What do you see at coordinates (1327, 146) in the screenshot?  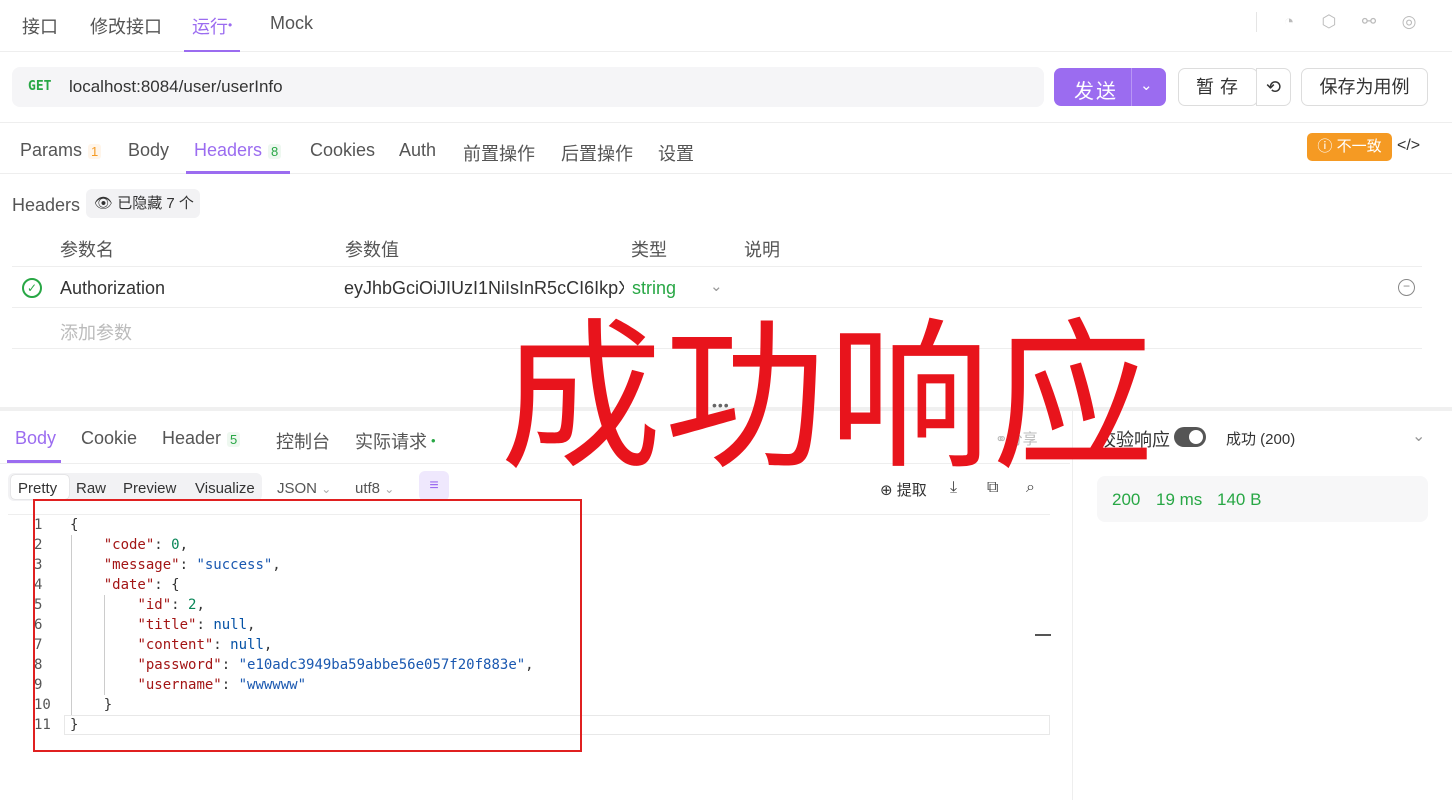 I see `warning-icon: ⓘ` at bounding box center [1327, 146].